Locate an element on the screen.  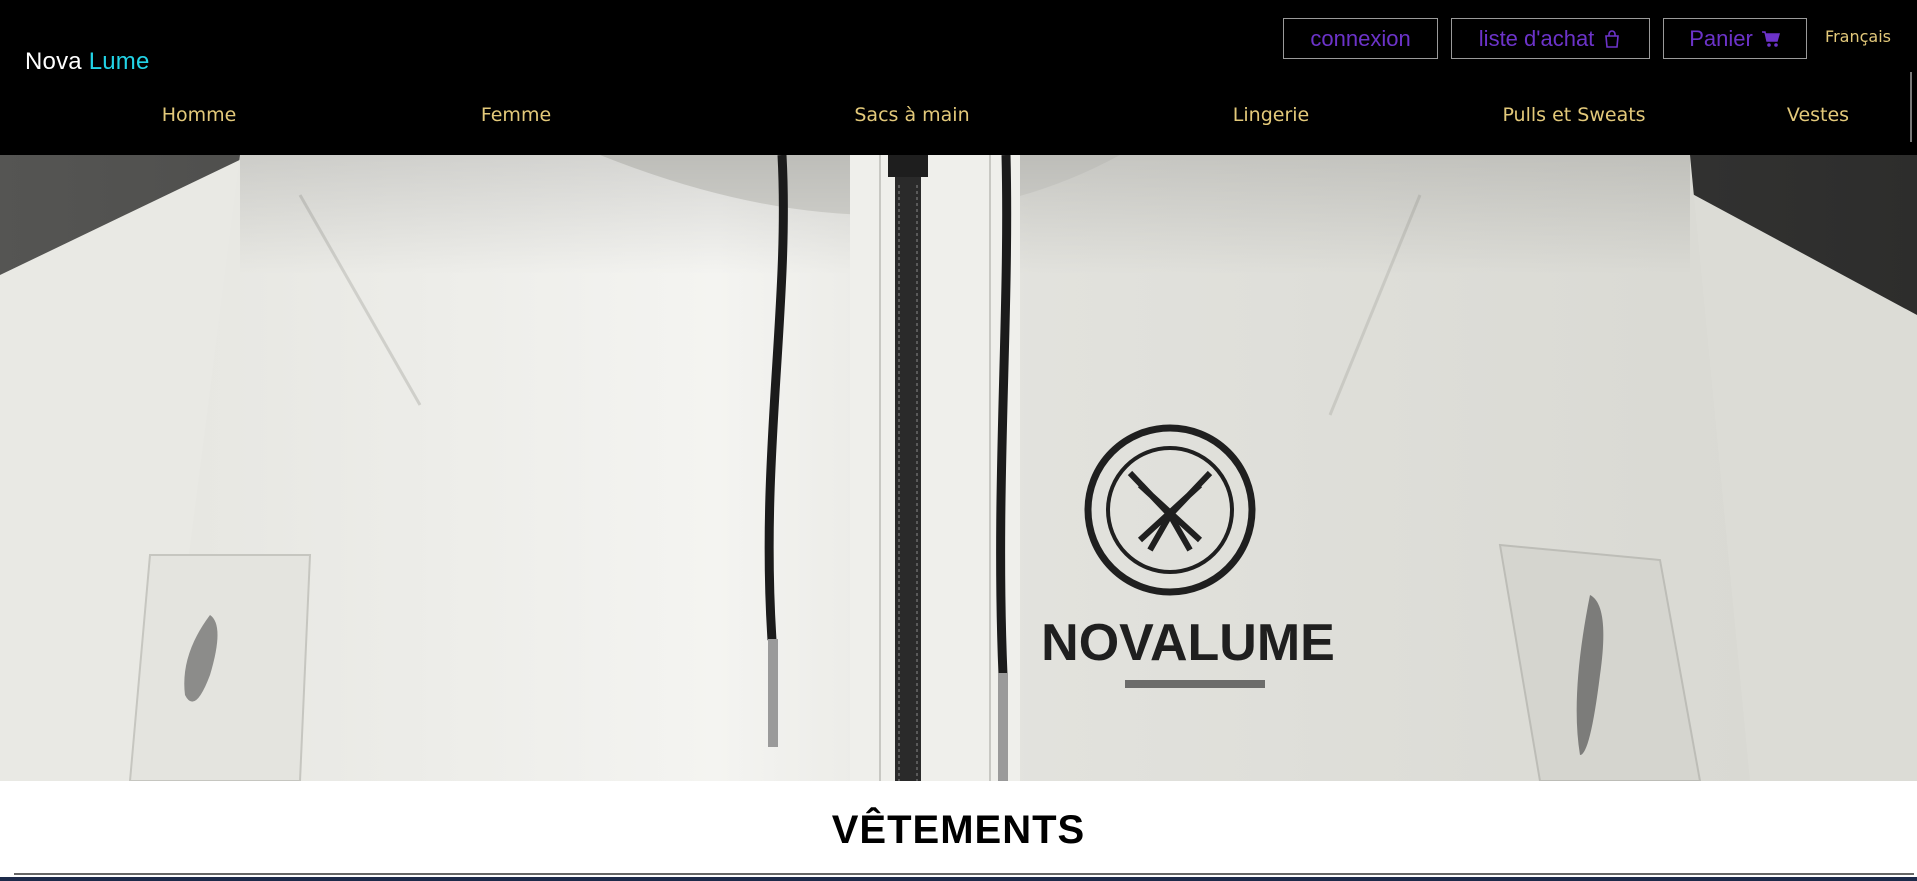
brand-word-nova: Nova is located at coordinates (53, 61).